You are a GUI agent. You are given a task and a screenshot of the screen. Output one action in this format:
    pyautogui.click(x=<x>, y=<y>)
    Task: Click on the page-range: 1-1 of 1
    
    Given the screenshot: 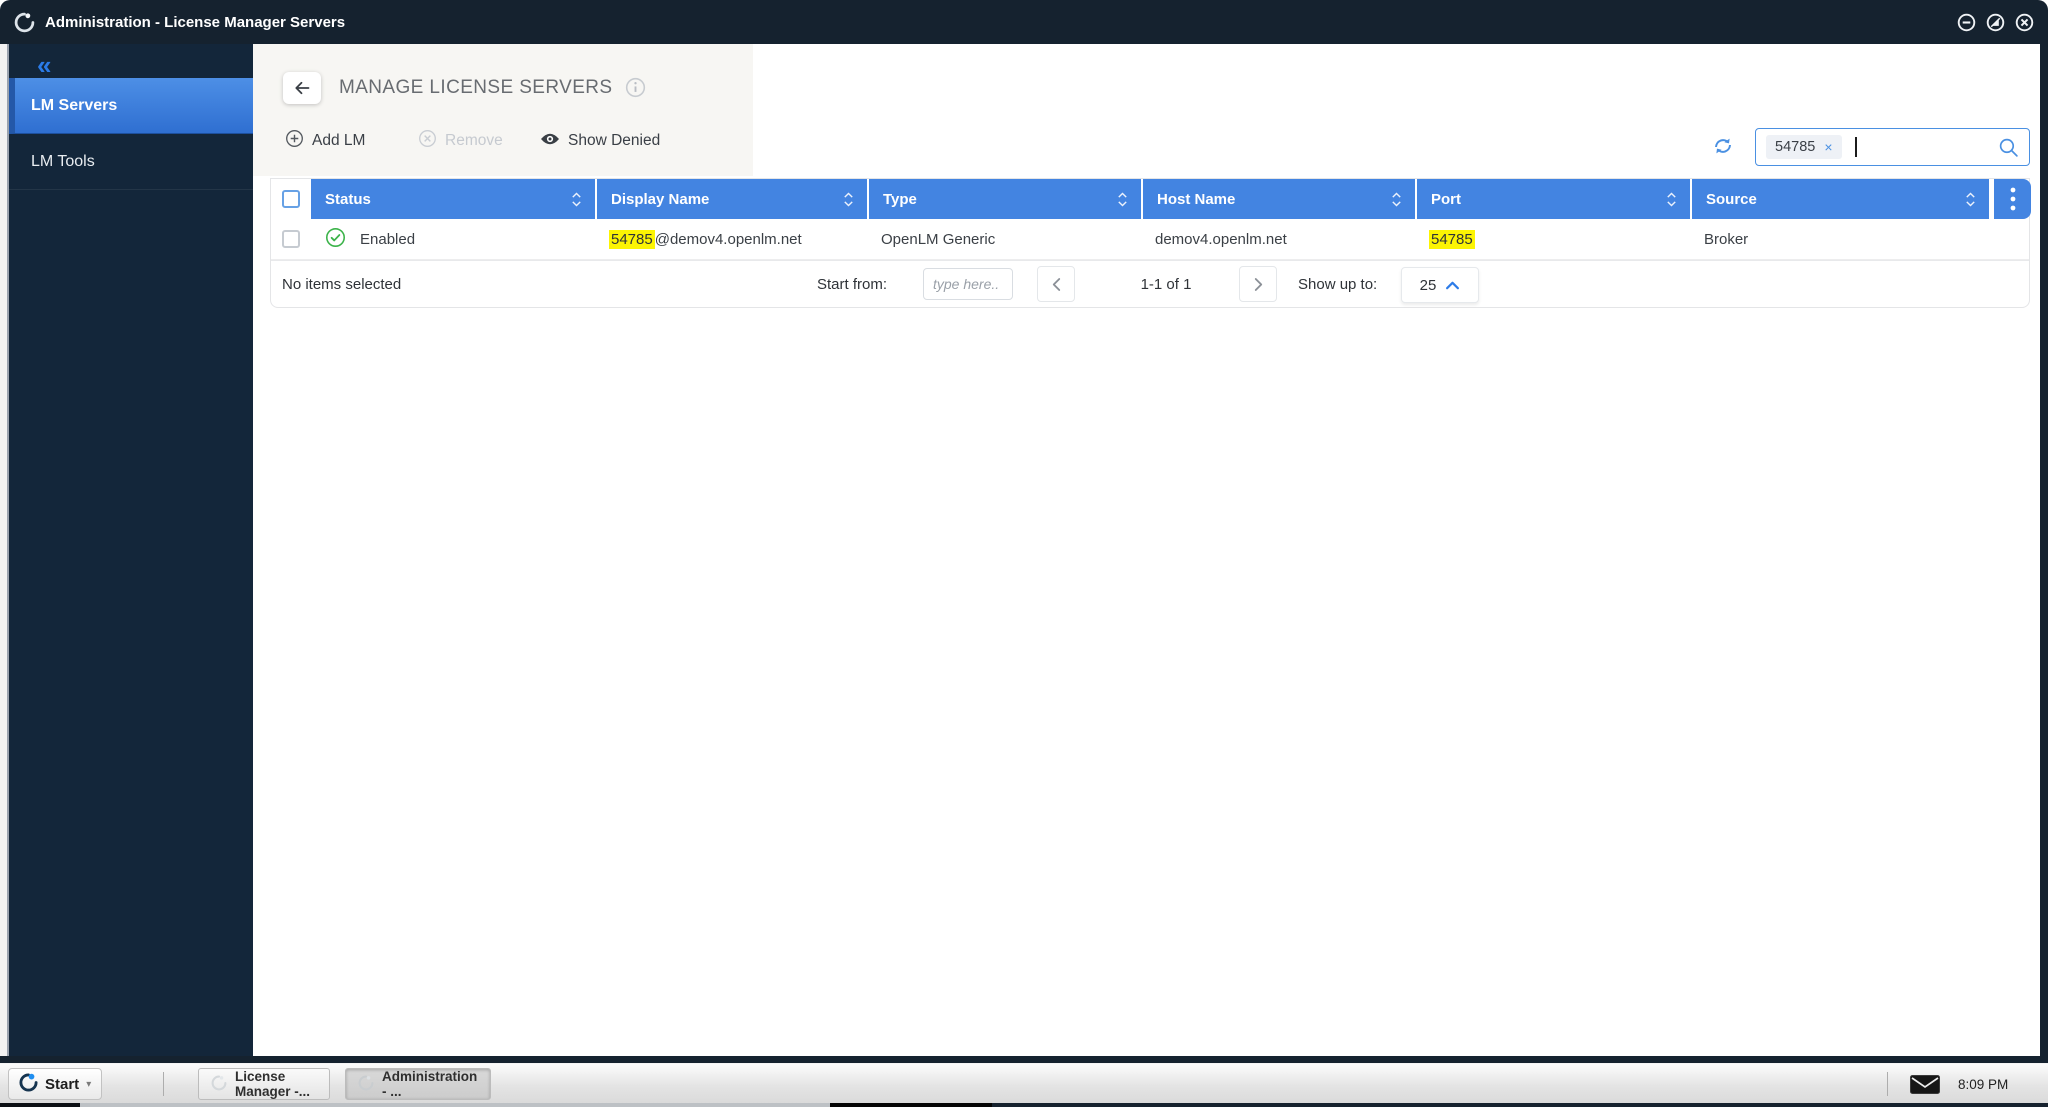 What is the action you would take?
    pyautogui.click(x=1166, y=284)
    